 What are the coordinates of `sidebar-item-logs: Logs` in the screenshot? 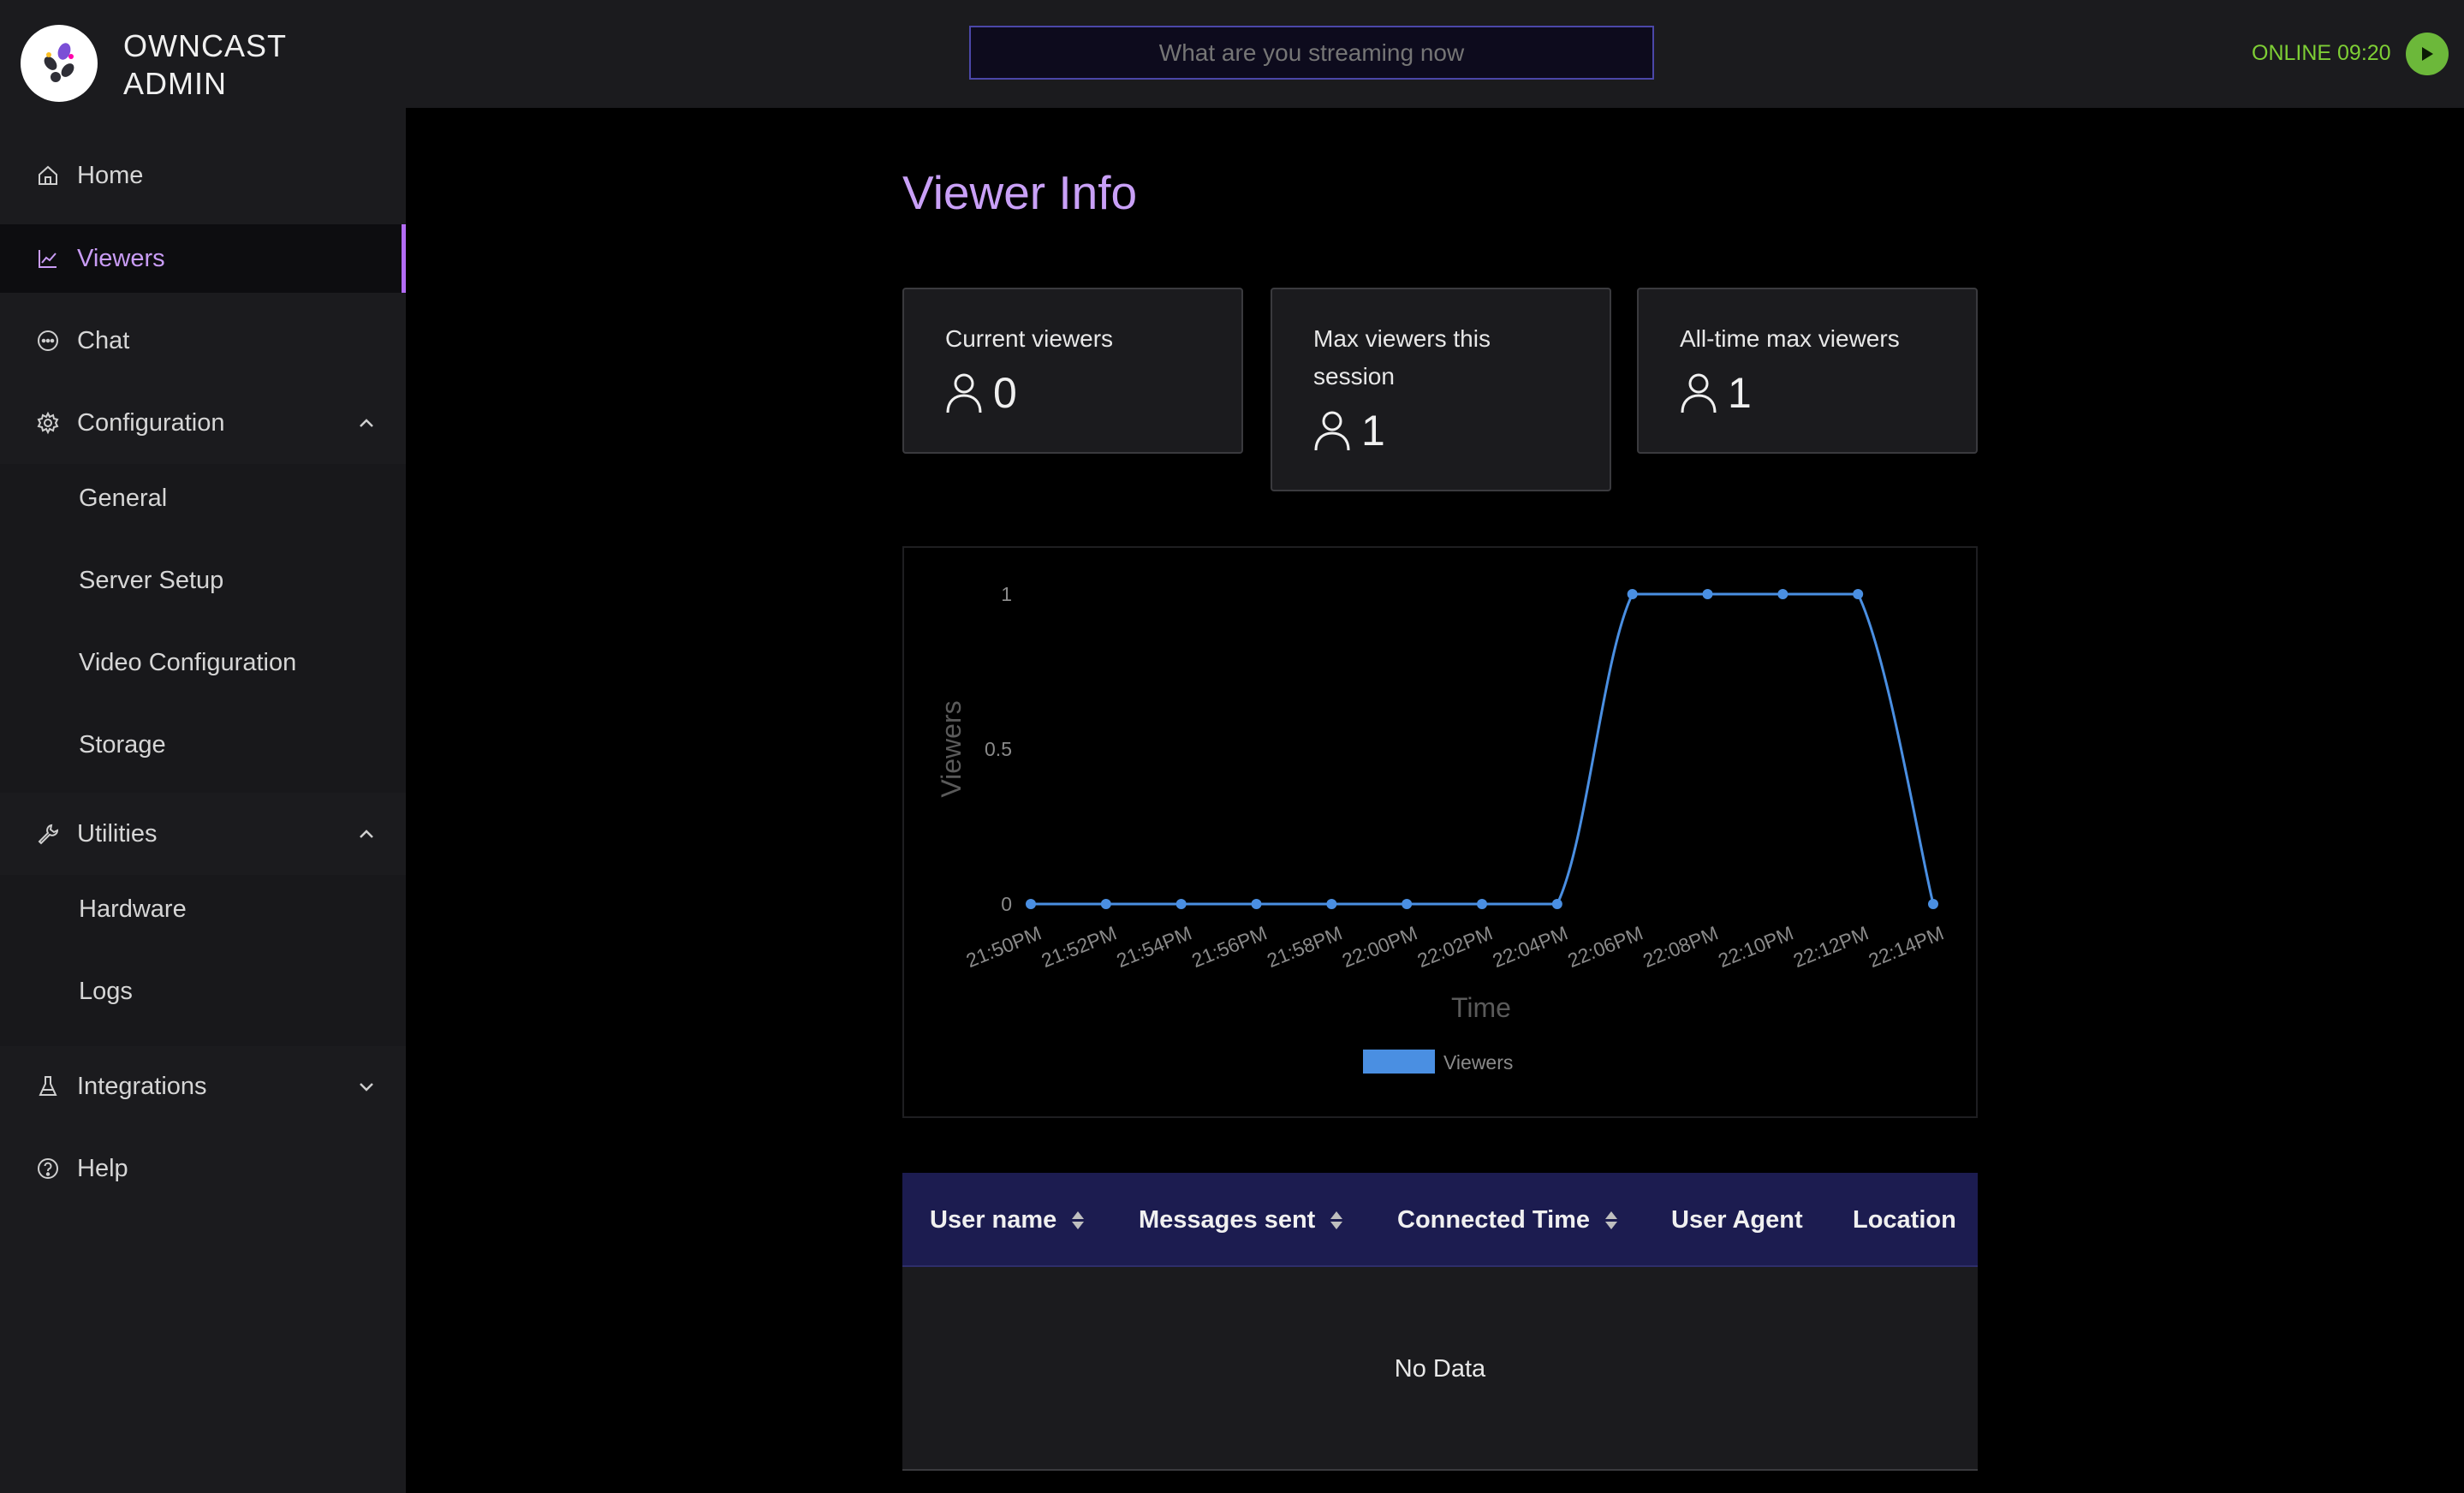 It's located at (203, 992).